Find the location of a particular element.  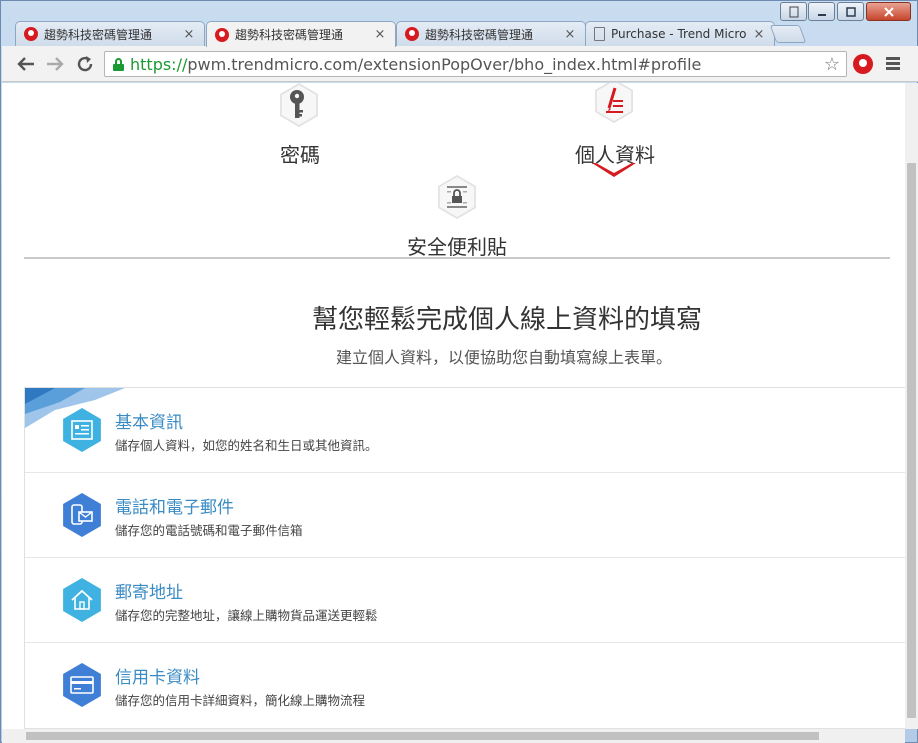

list-item-title: 信用卡資料 is located at coordinates (157, 675).